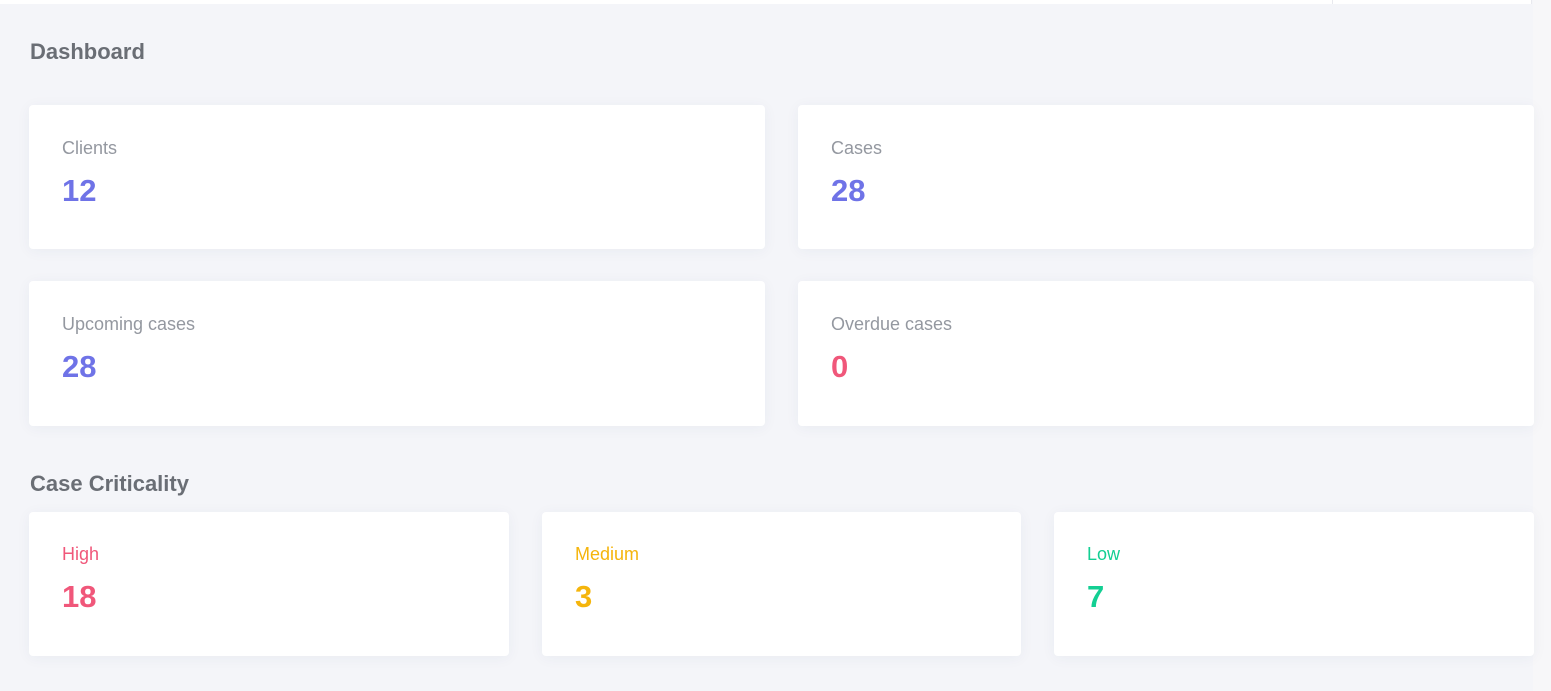 The width and height of the screenshot is (1551, 691). Describe the element at coordinates (848, 190) in the screenshot. I see `cases-count: 28` at that location.